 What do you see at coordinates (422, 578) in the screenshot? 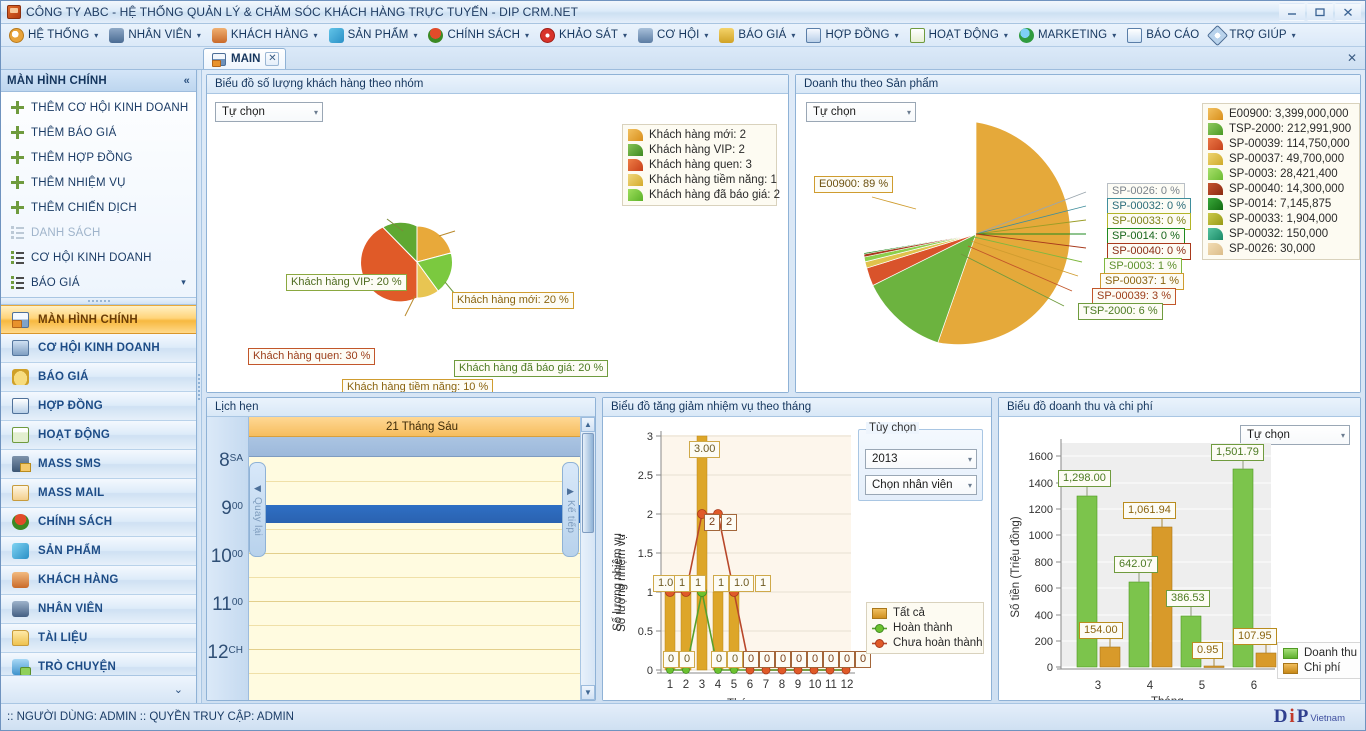
I see `calendar-time-grid` at bounding box center [422, 578].